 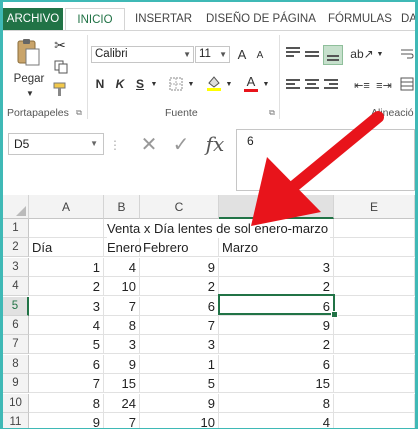 I want to click on cell-d6: 9, so click(x=276, y=325).